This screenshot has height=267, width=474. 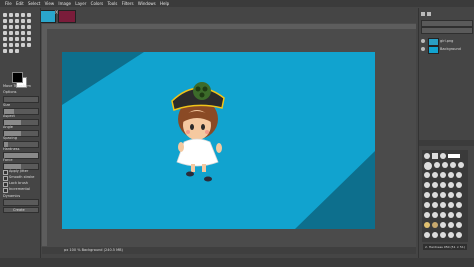 I want to click on menu-help: Help, so click(x=164, y=3).